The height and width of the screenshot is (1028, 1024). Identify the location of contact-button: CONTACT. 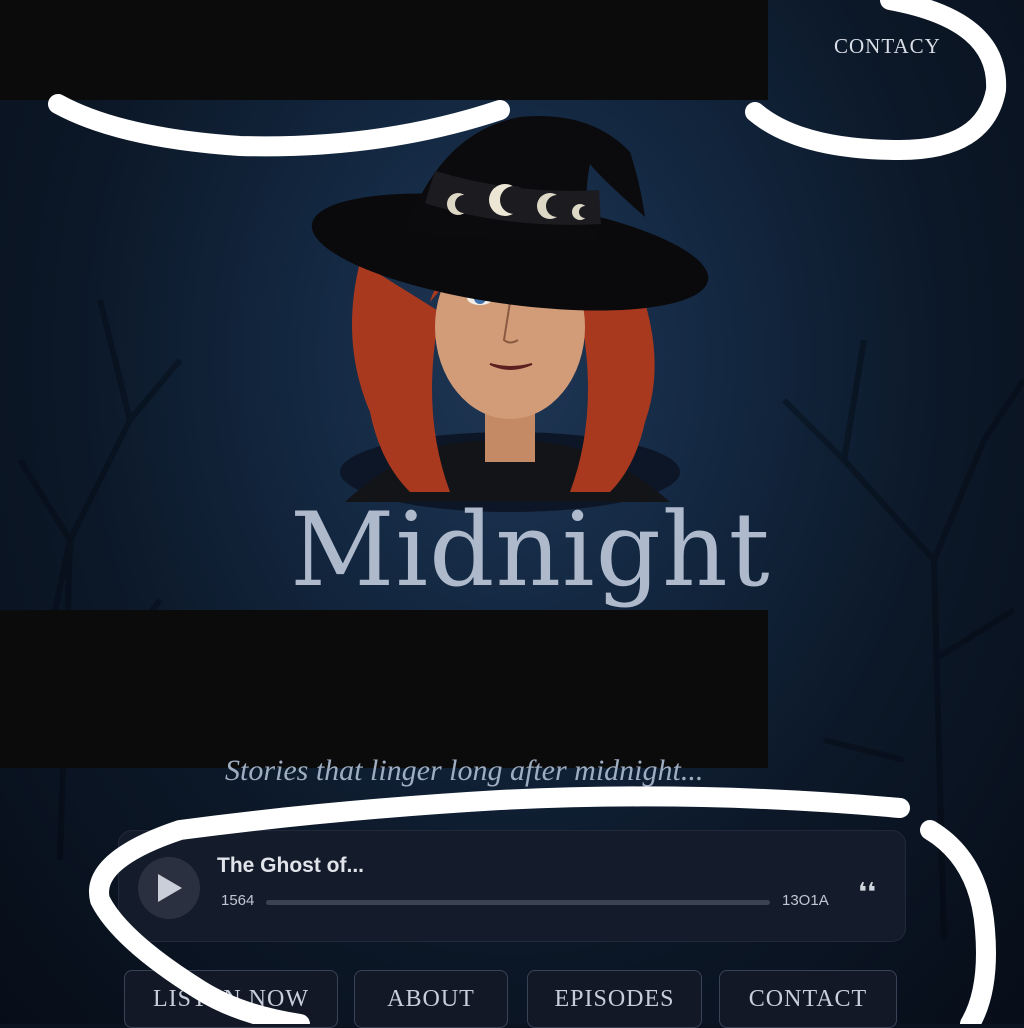
(808, 999).